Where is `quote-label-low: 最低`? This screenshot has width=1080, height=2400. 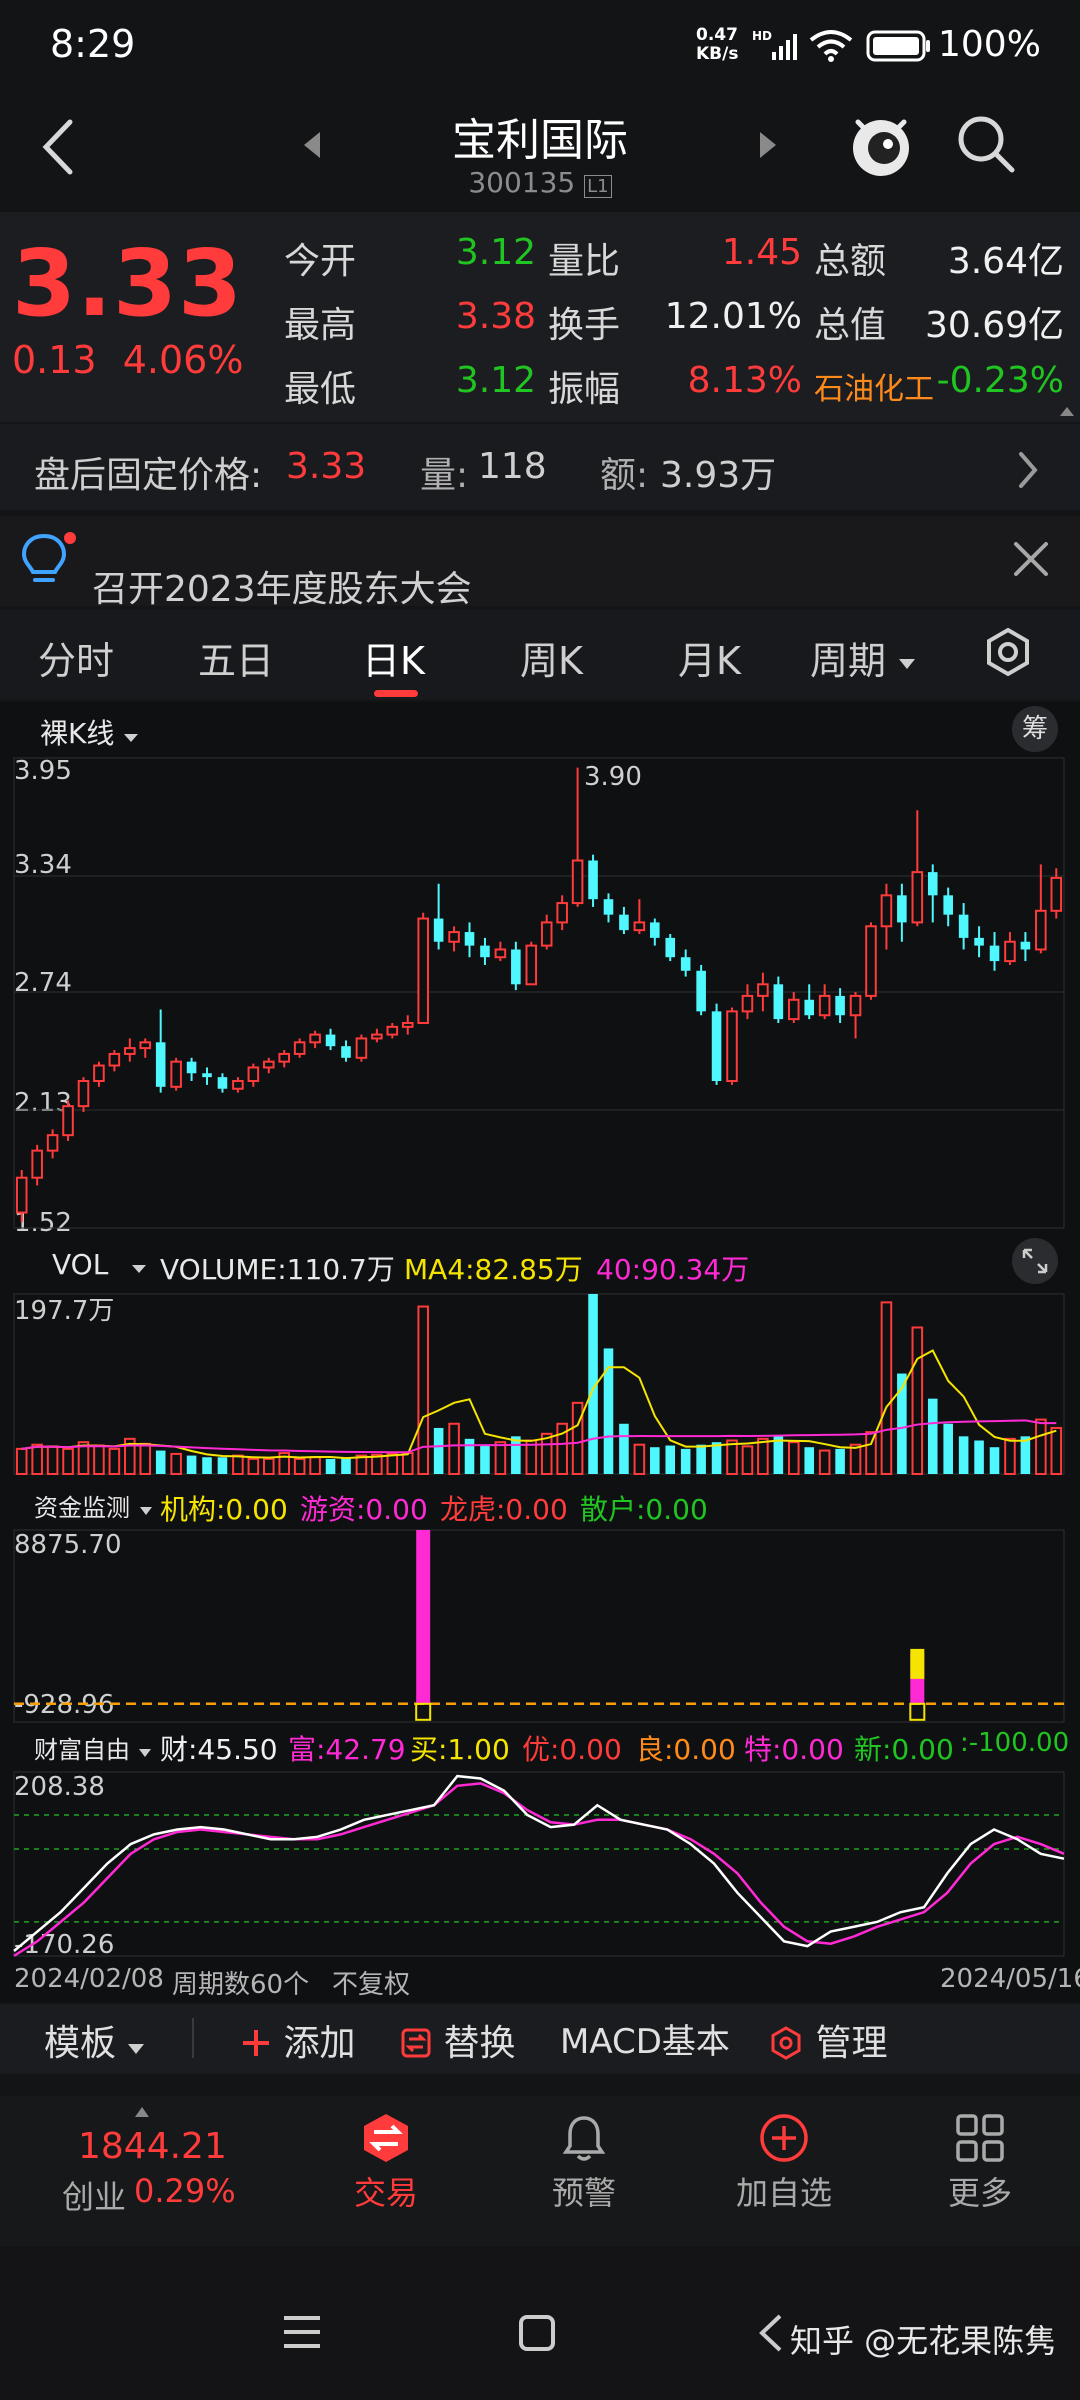
quote-label-low: 最低 is located at coordinates (320, 389).